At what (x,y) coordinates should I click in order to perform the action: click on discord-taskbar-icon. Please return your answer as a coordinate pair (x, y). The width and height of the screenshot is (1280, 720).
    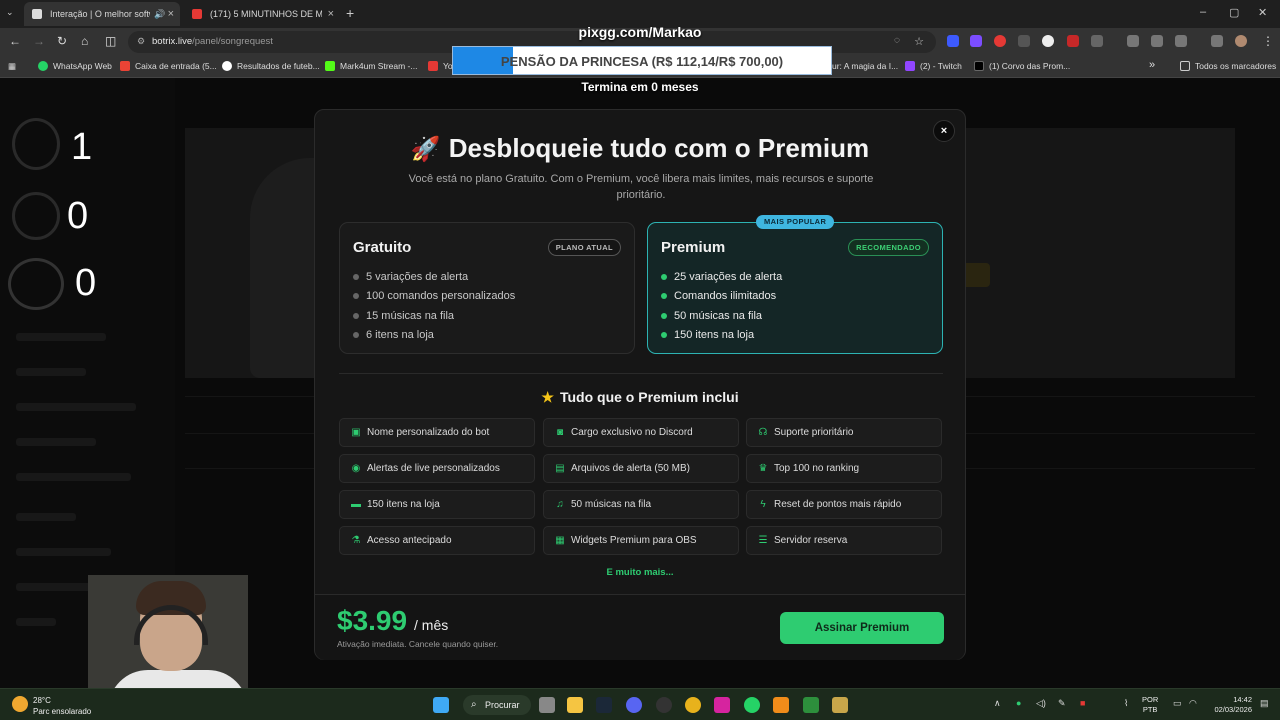
    Looking at the image, I should click on (634, 705).